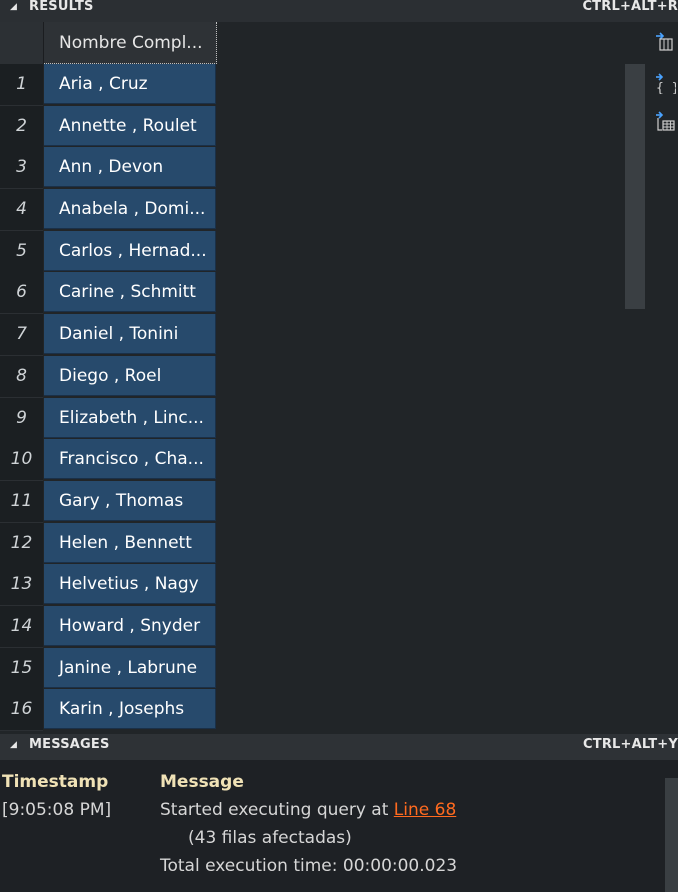 The height and width of the screenshot is (892, 678). What do you see at coordinates (69, 744) in the screenshot?
I see `messages-title: MESSAGES` at bounding box center [69, 744].